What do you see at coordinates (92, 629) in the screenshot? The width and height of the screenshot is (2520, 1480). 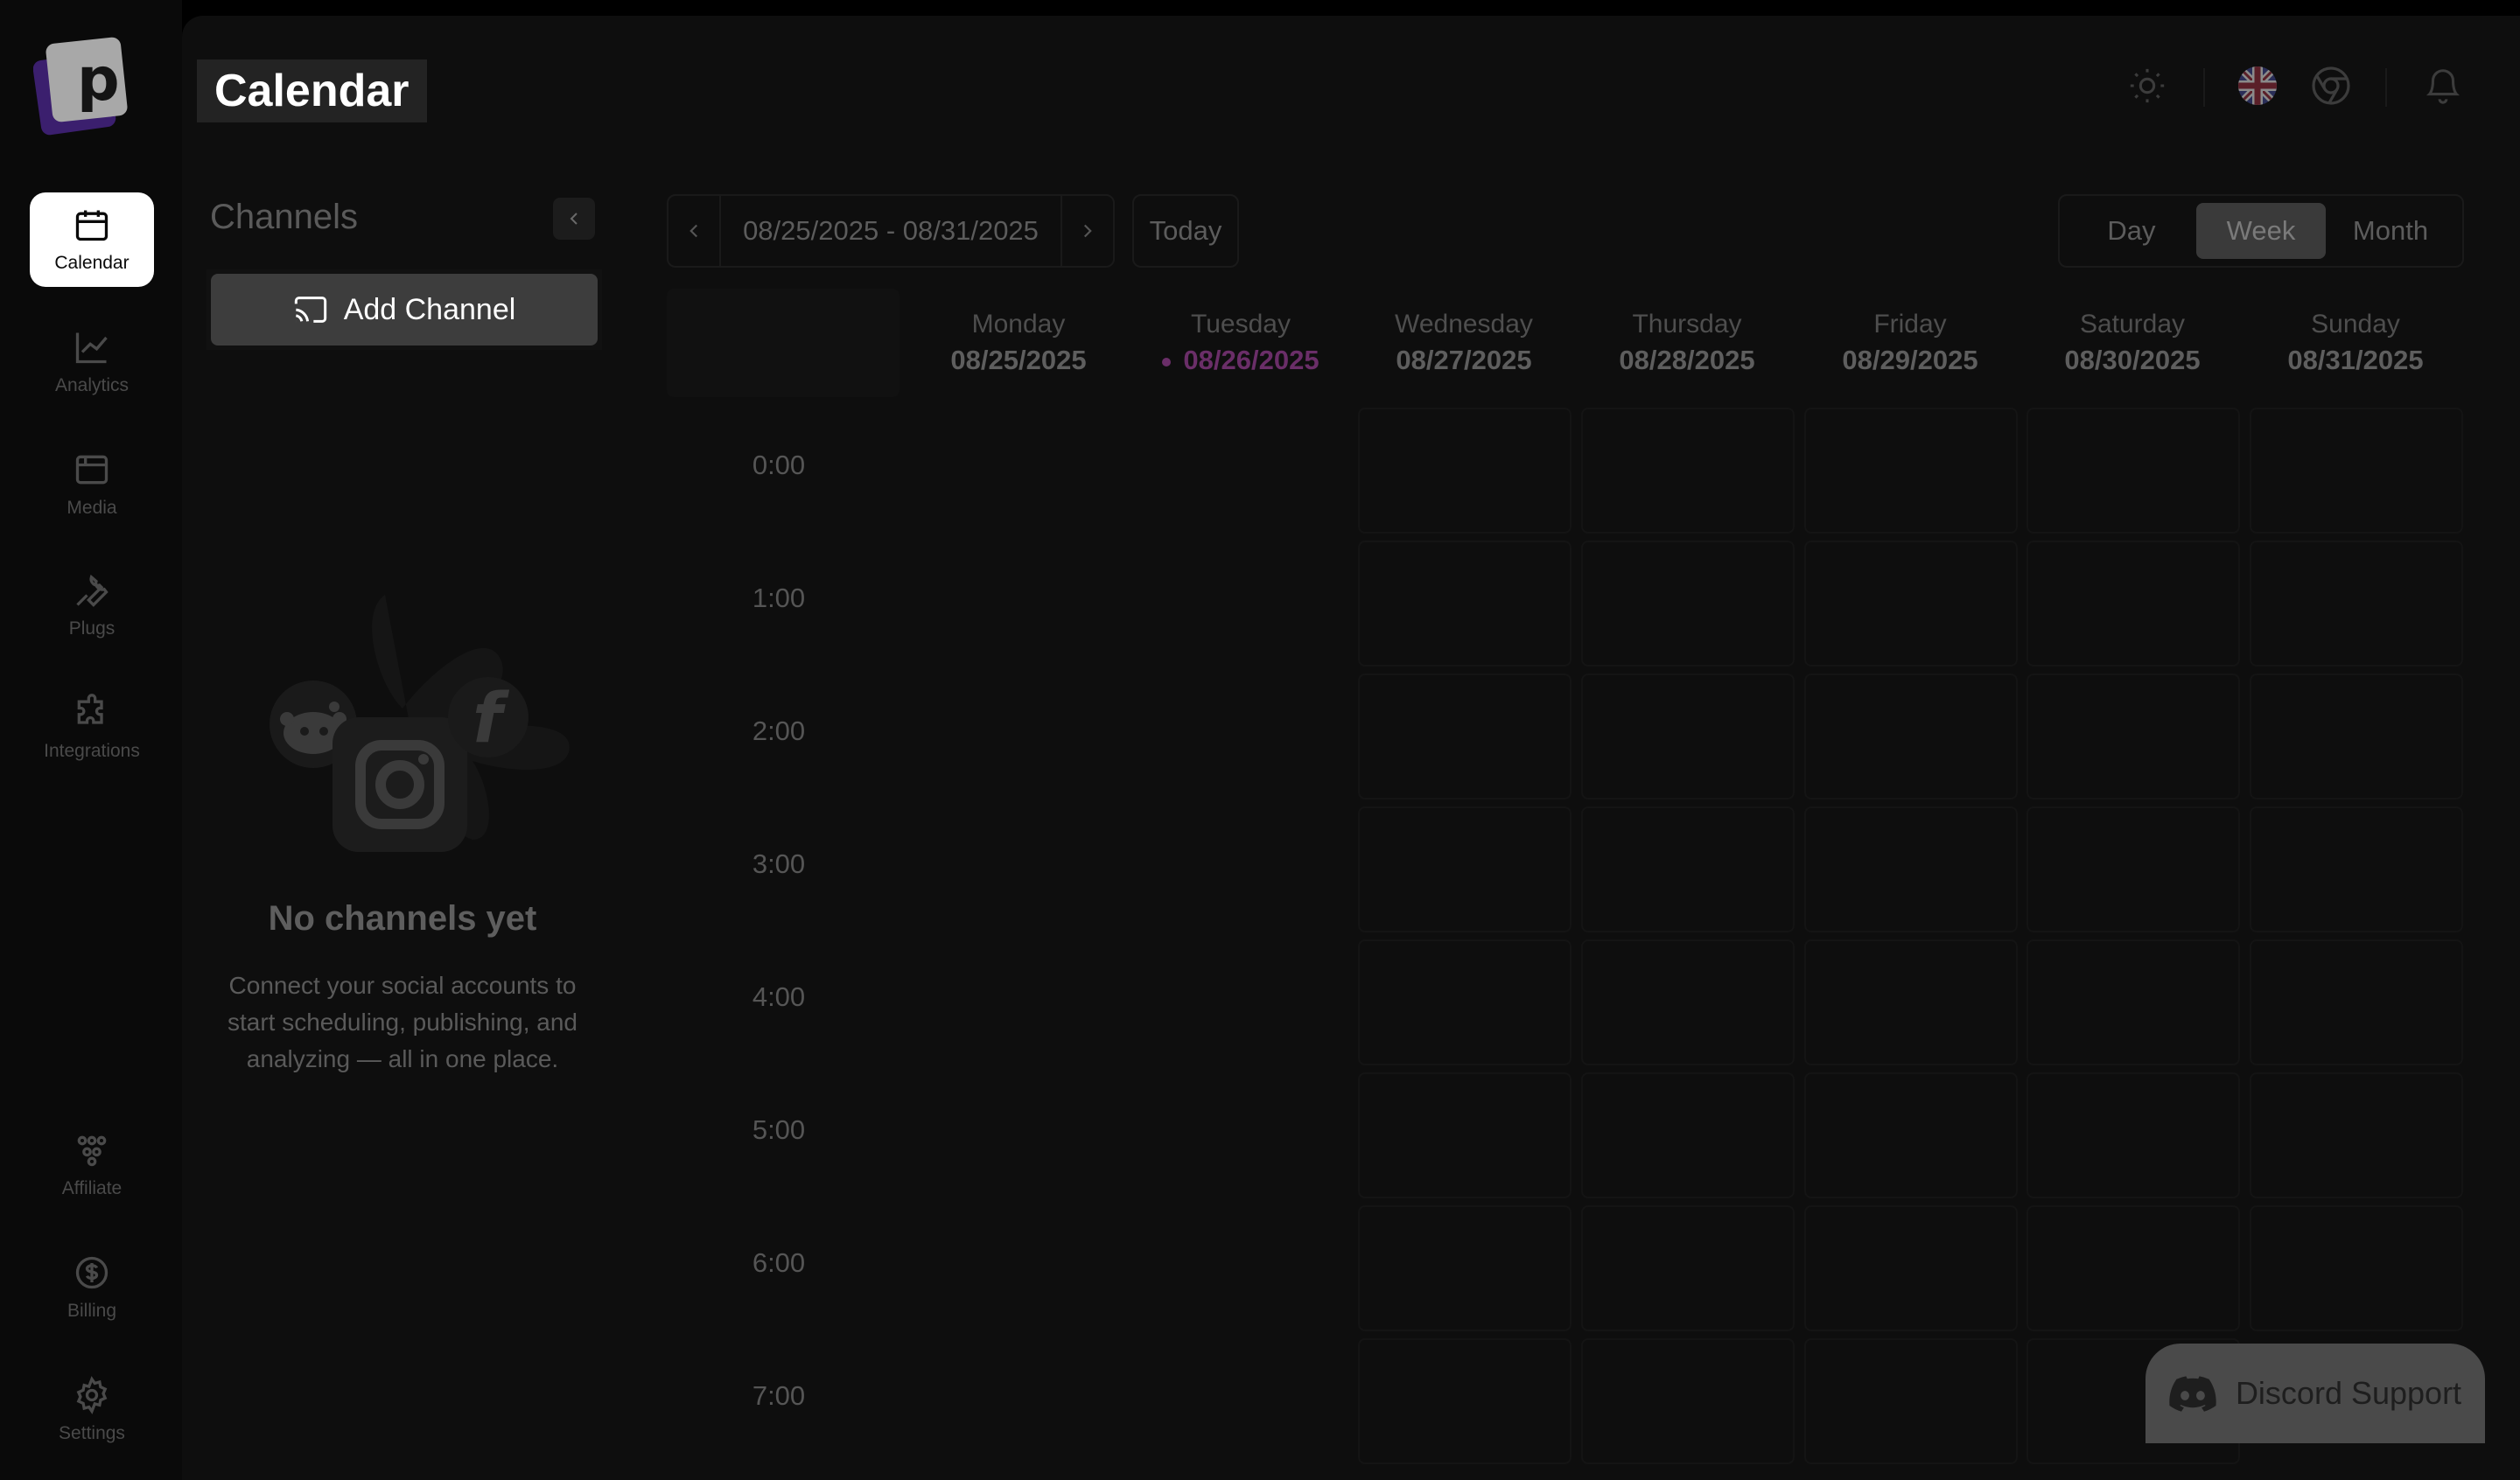 I see `nav-label: Plugs` at bounding box center [92, 629].